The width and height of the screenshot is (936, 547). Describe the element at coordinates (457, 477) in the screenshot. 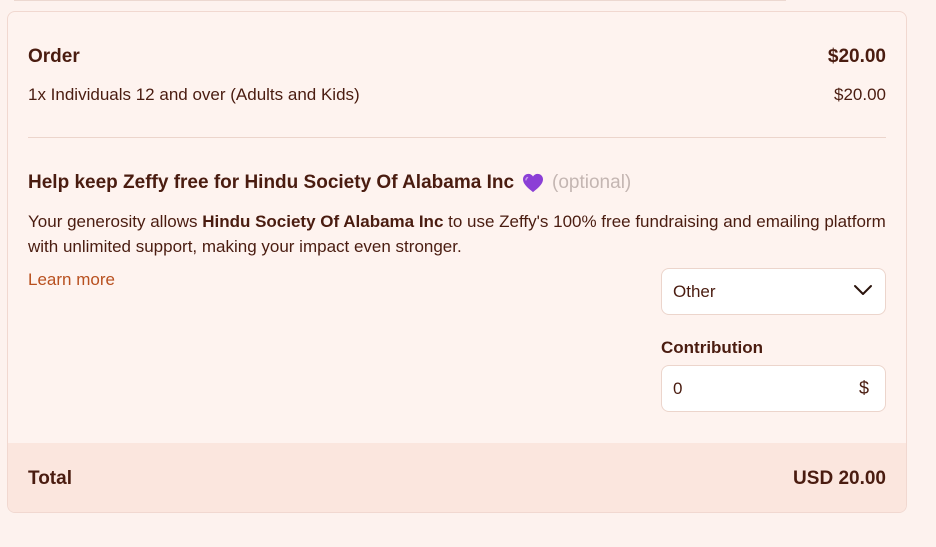

I see `total-bar: Total USD 20.00` at that location.